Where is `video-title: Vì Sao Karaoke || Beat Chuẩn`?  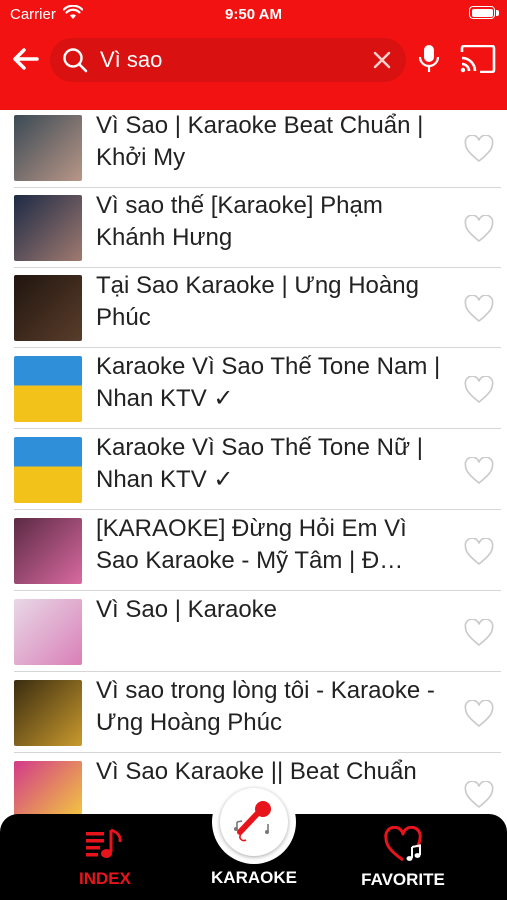
video-title: Vì Sao Karaoke || Beat Chuẩn is located at coordinates (256, 771).